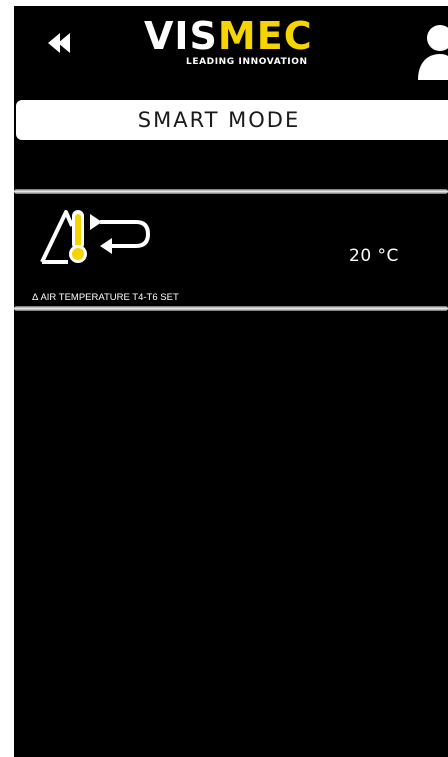 This screenshot has height=757, width=448. Describe the element at coordinates (219, 120) in the screenshot. I see `mode-title: SMART MODE` at that location.